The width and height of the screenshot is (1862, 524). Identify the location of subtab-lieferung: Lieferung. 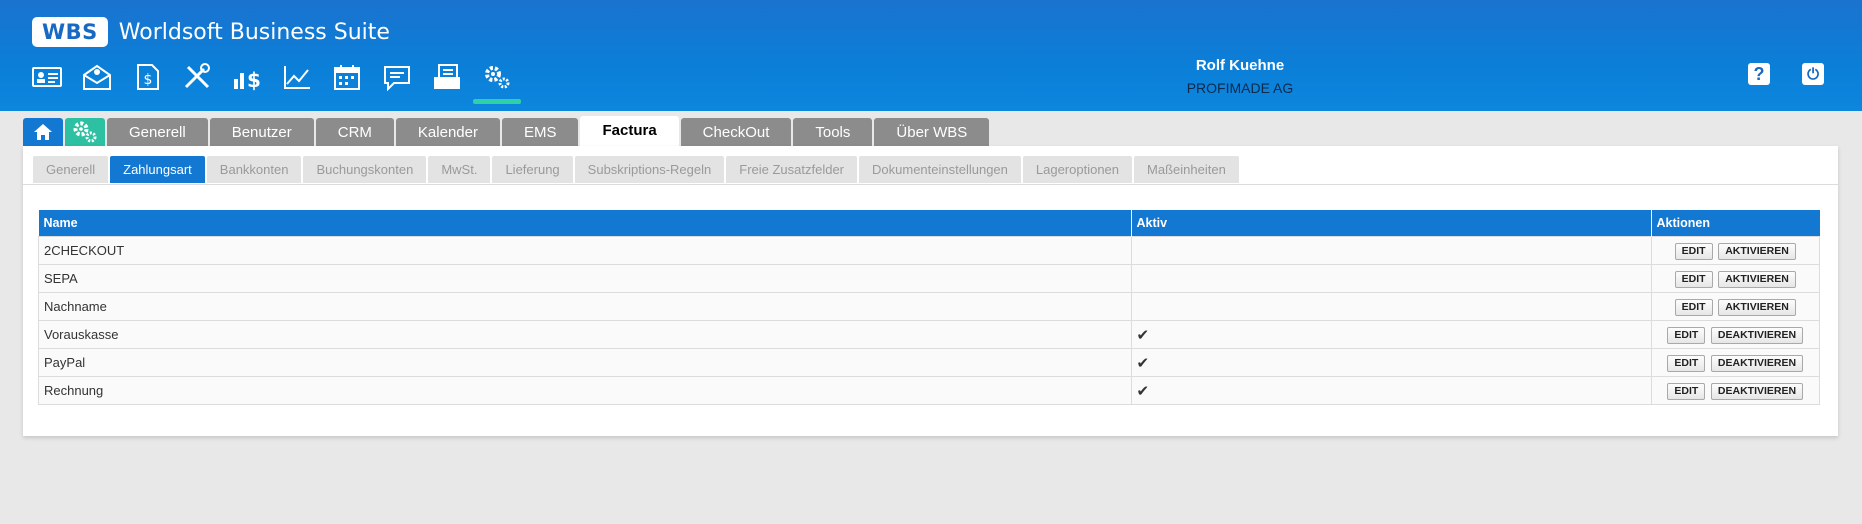
(532, 169).